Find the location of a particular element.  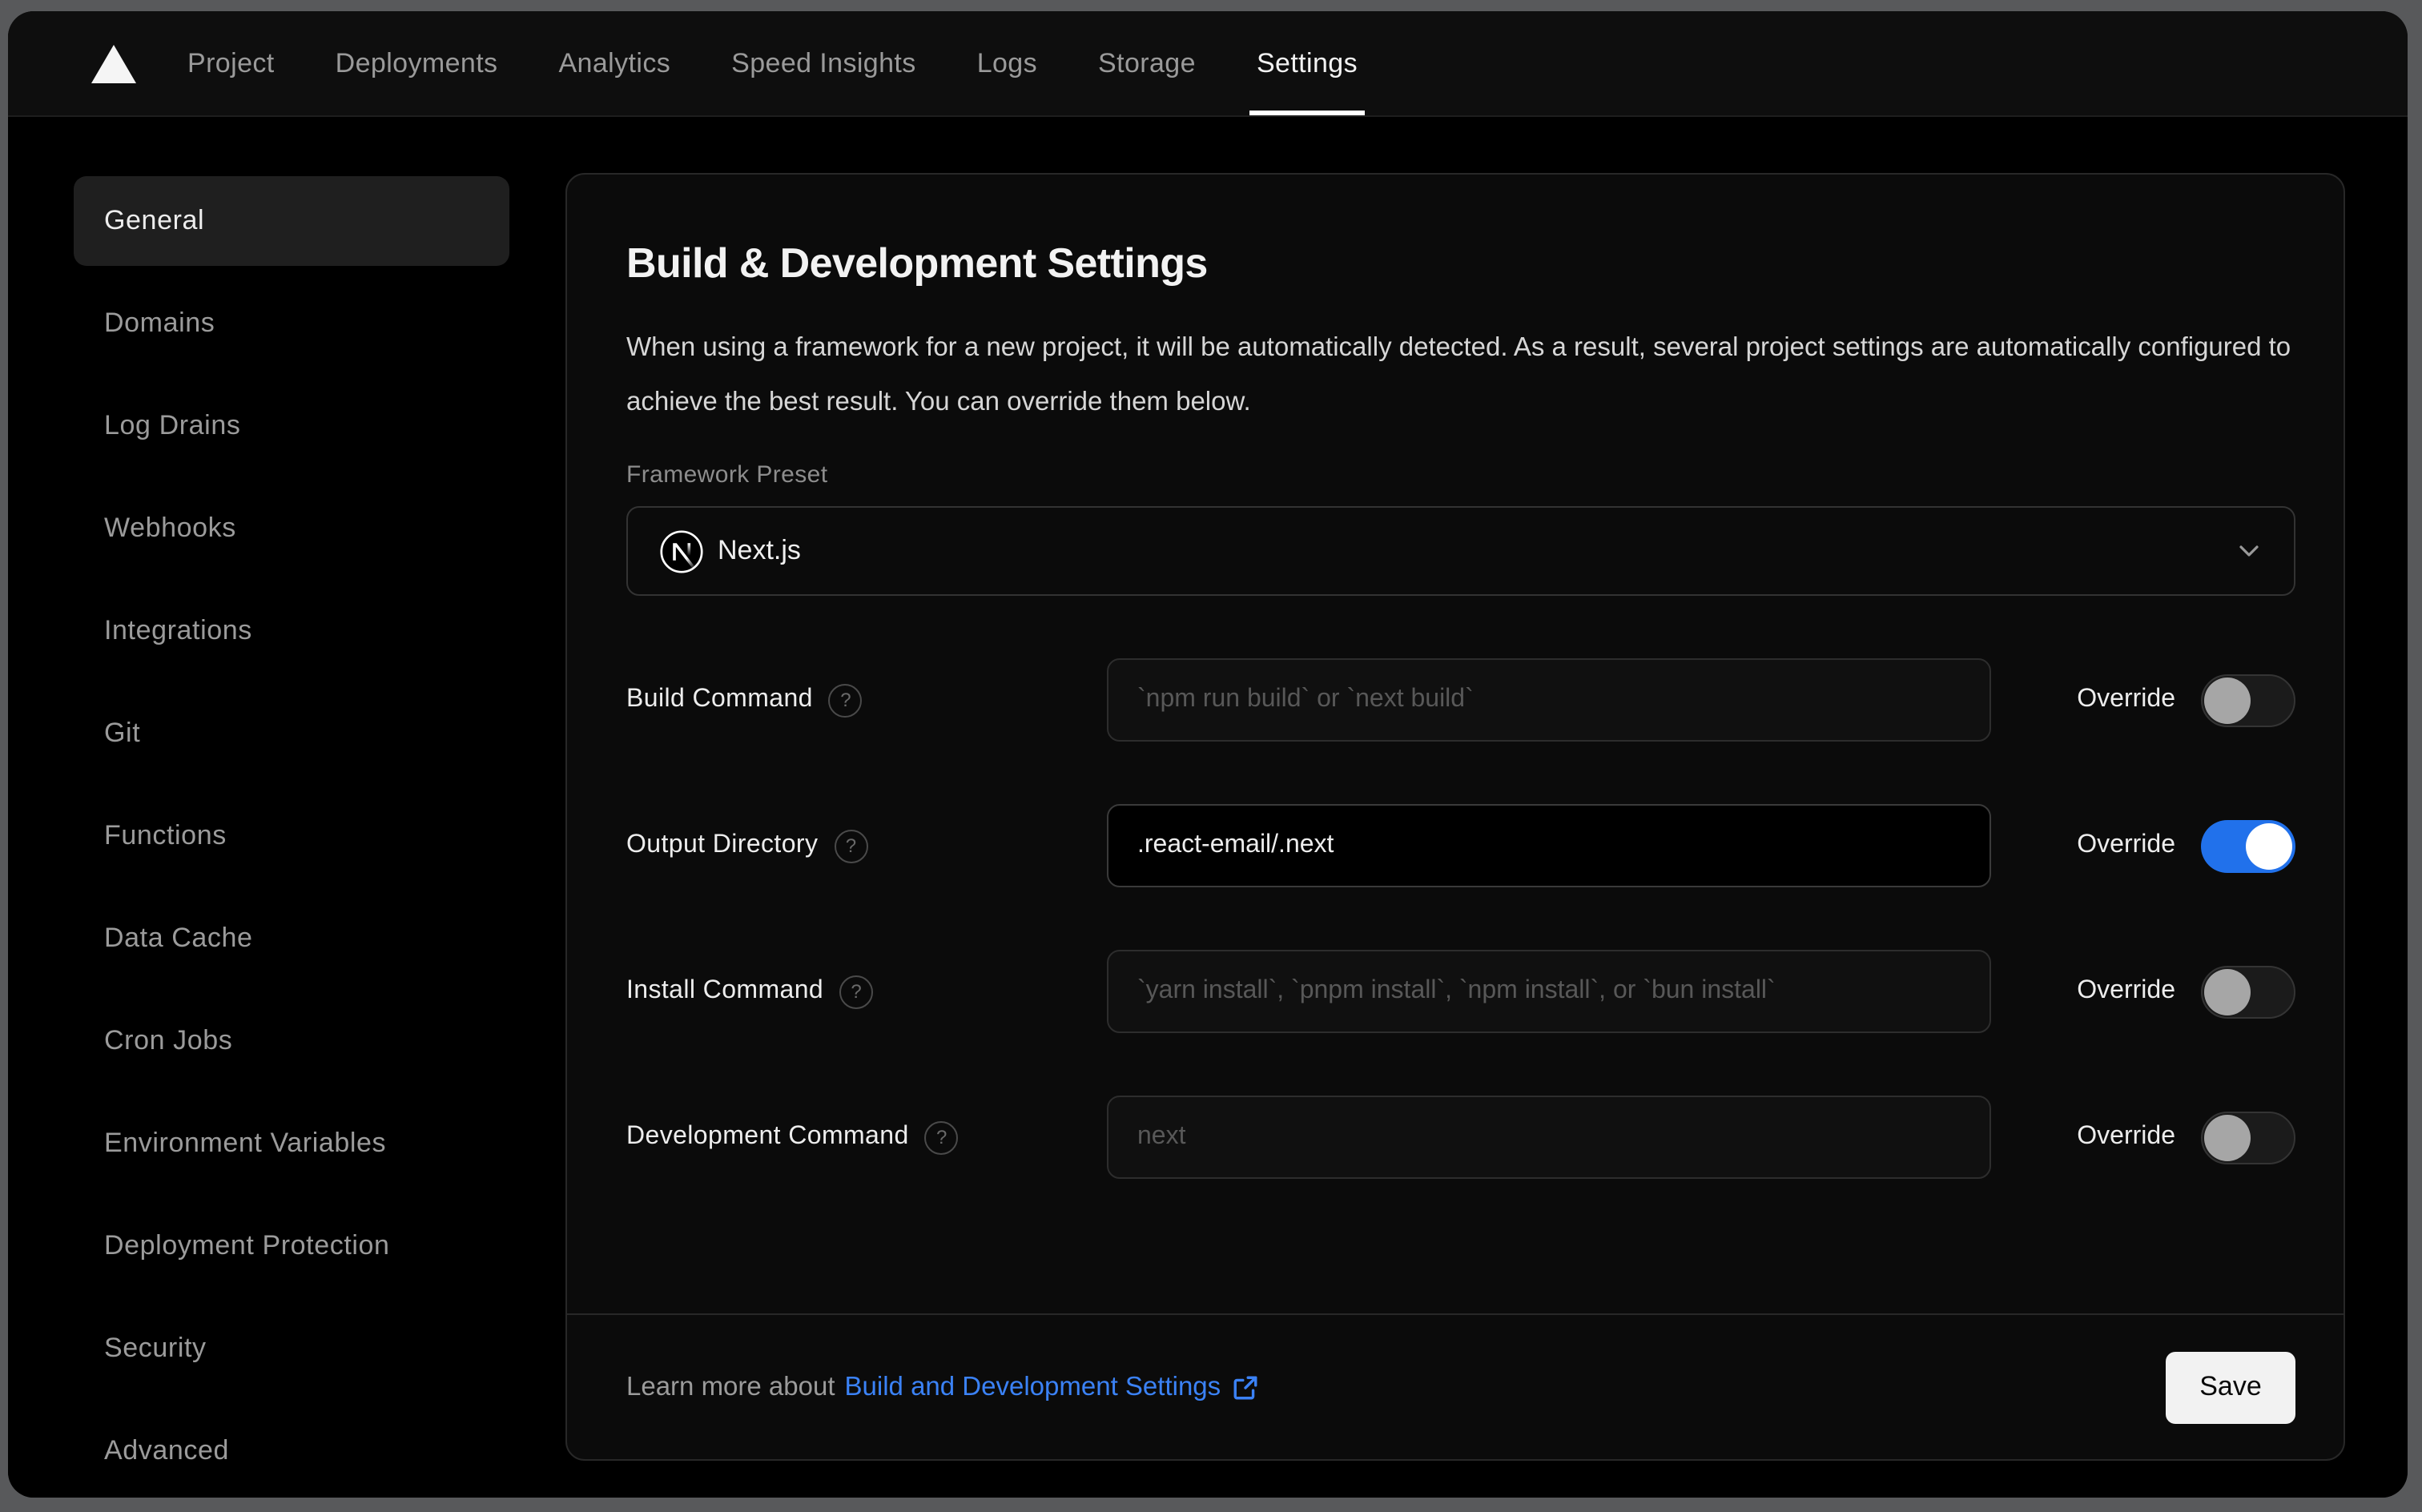

sidebar-item-integrations: Integrations is located at coordinates (291, 631).